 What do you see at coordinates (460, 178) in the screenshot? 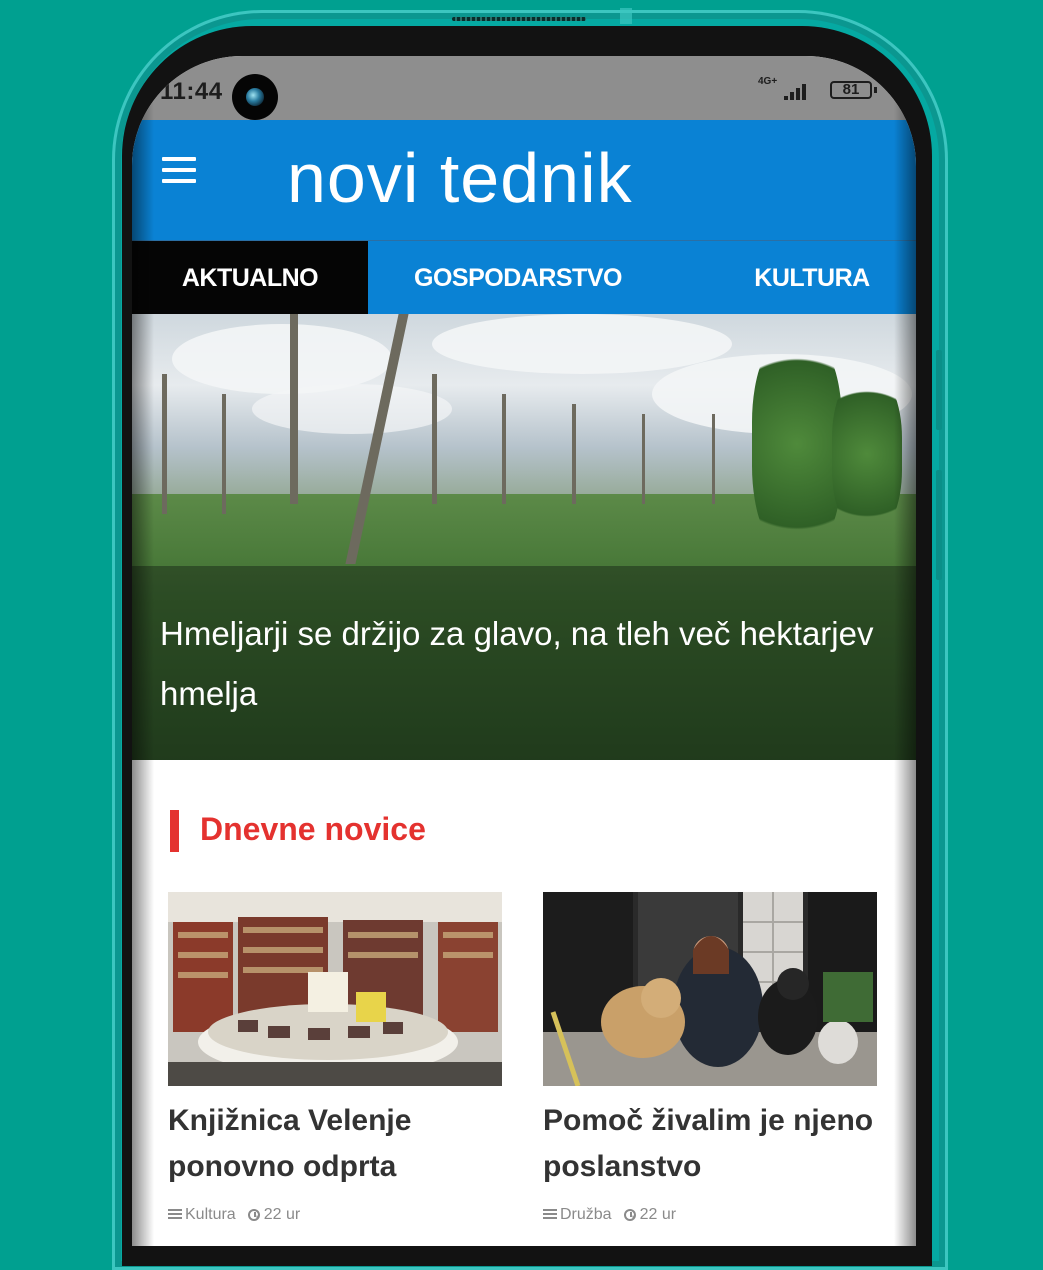
I see `app-logo: novi tednik` at bounding box center [460, 178].